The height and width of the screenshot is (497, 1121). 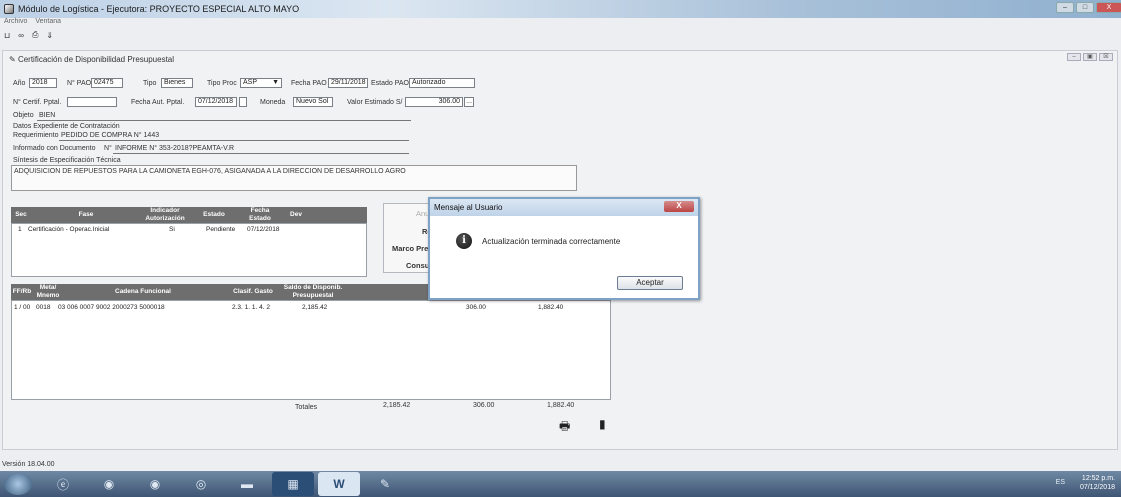 What do you see at coordinates (37, 102) in the screenshot?
I see `ncert-label: N° Certif. Pptal.` at bounding box center [37, 102].